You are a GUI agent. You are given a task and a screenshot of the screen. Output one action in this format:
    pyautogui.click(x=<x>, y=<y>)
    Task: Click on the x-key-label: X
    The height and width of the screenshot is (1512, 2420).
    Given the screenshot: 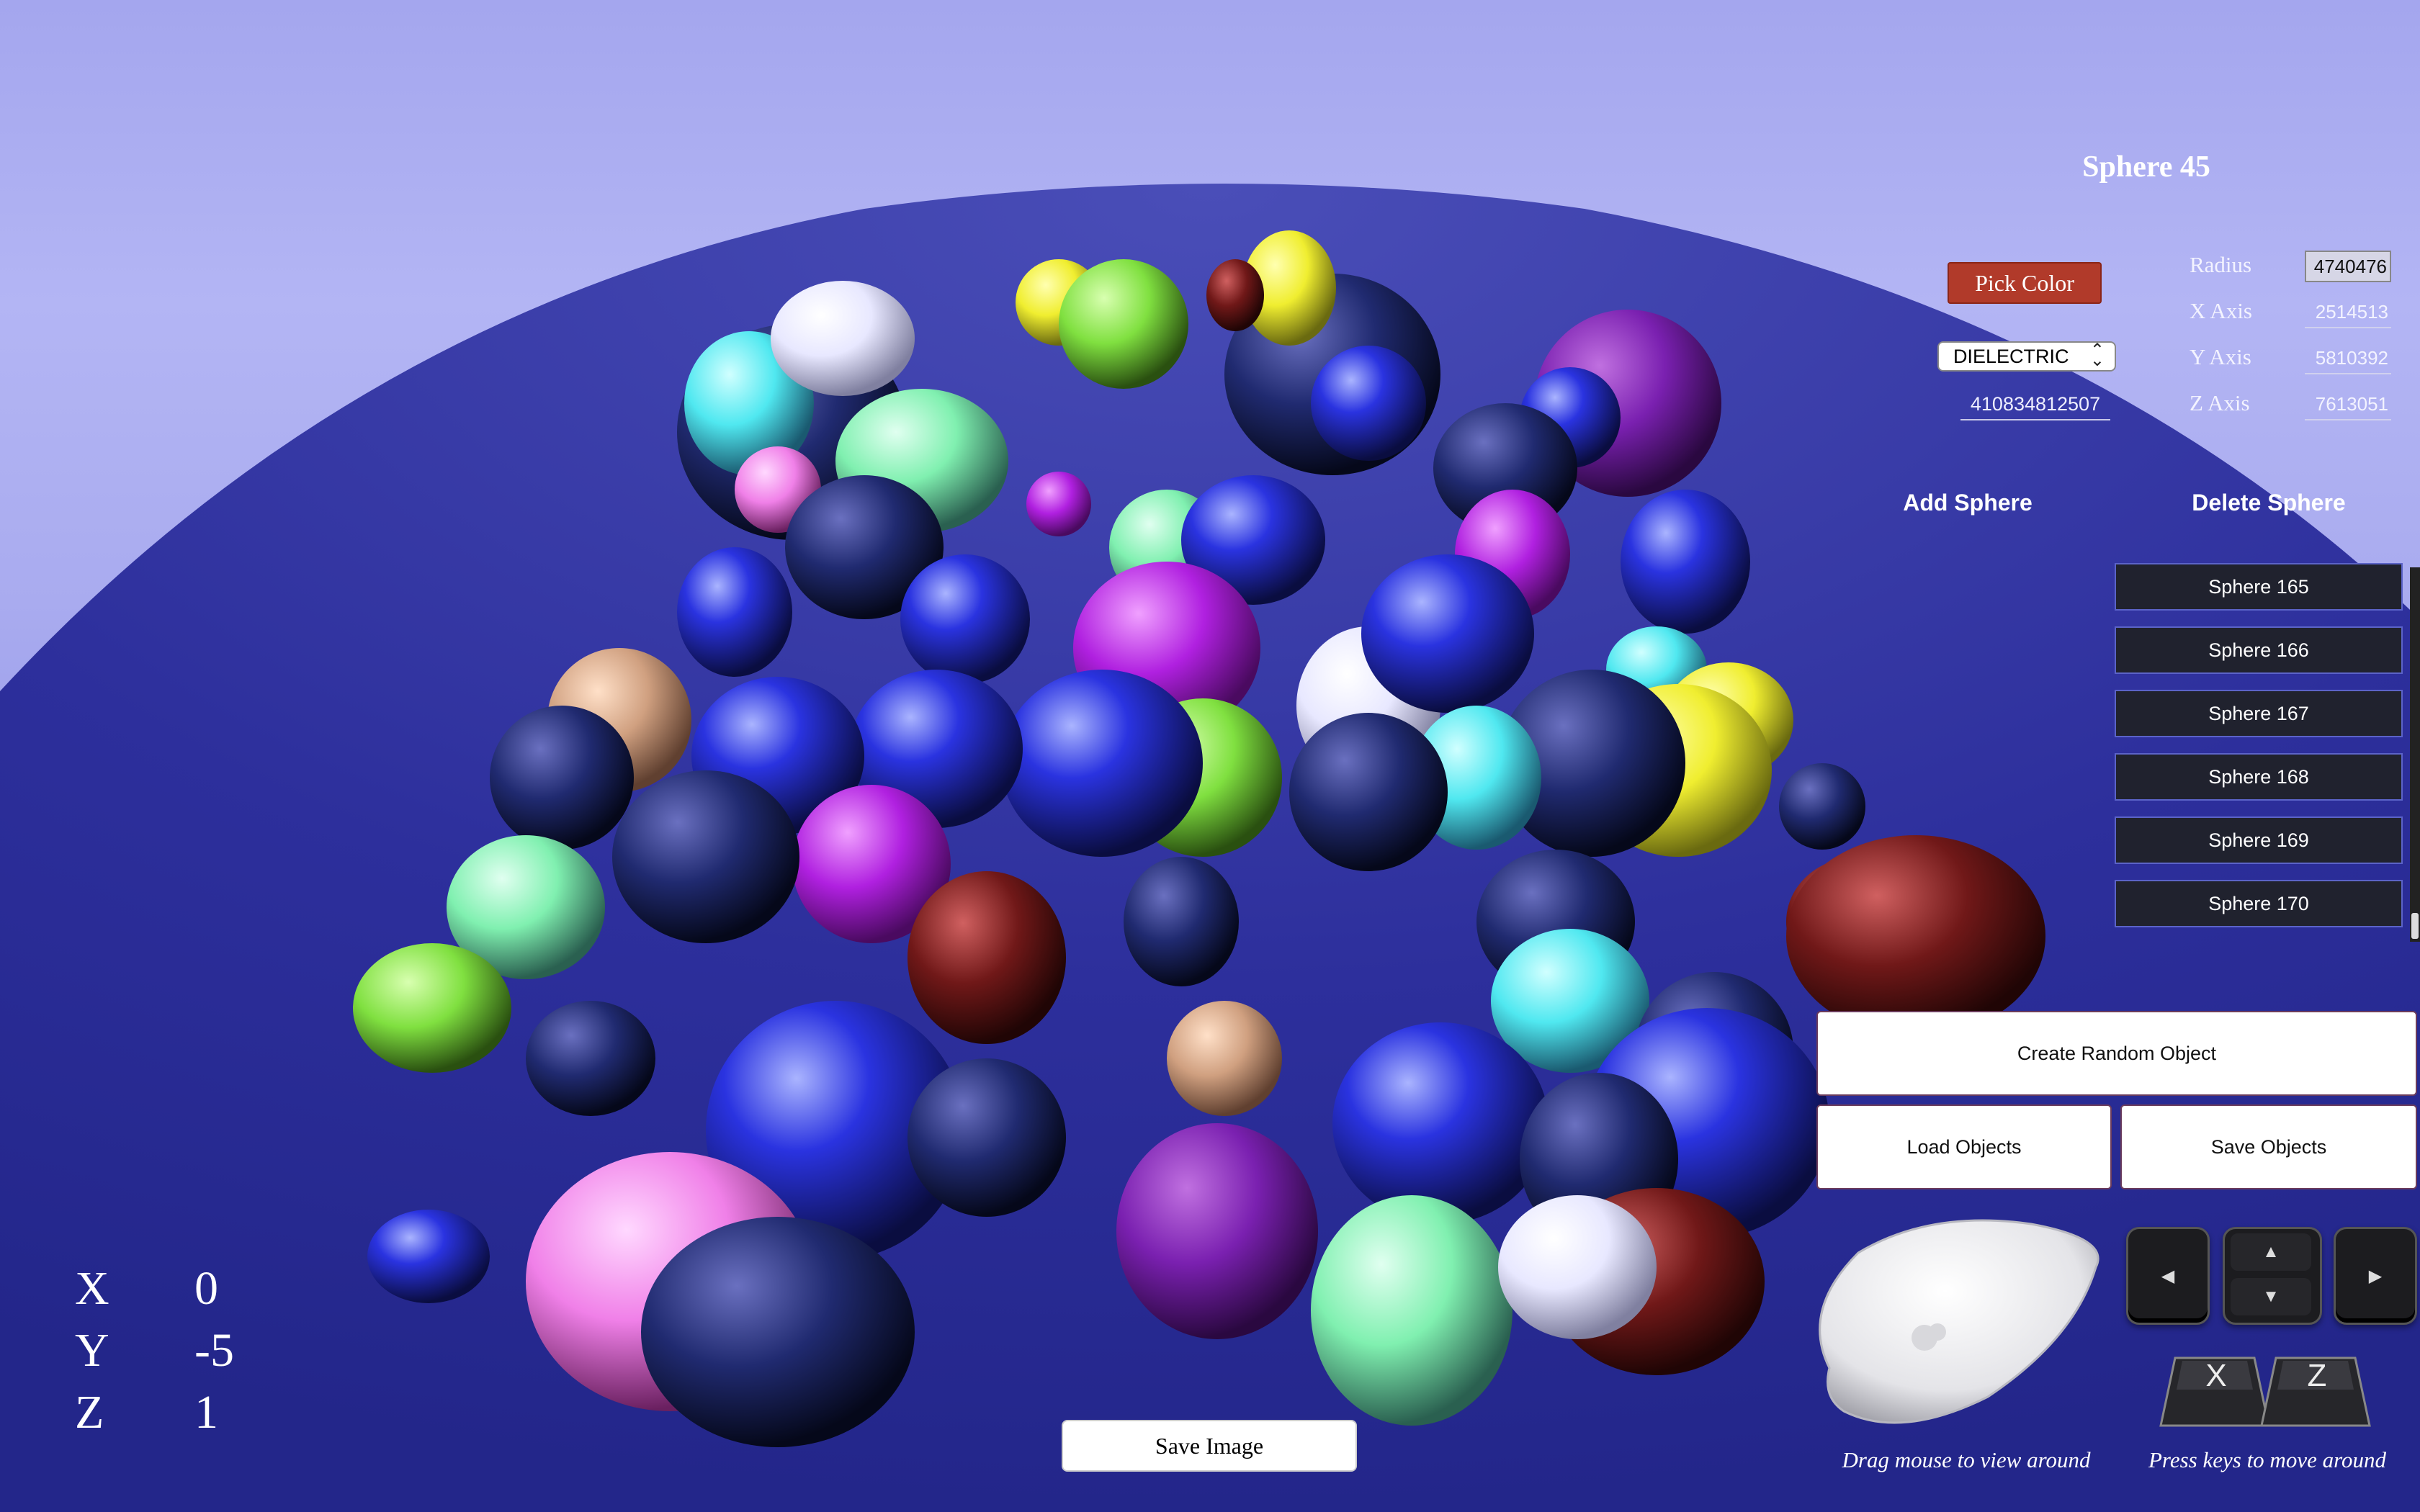 What is the action you would take?
    pyautogui.click(x=2215, y=1375)
    